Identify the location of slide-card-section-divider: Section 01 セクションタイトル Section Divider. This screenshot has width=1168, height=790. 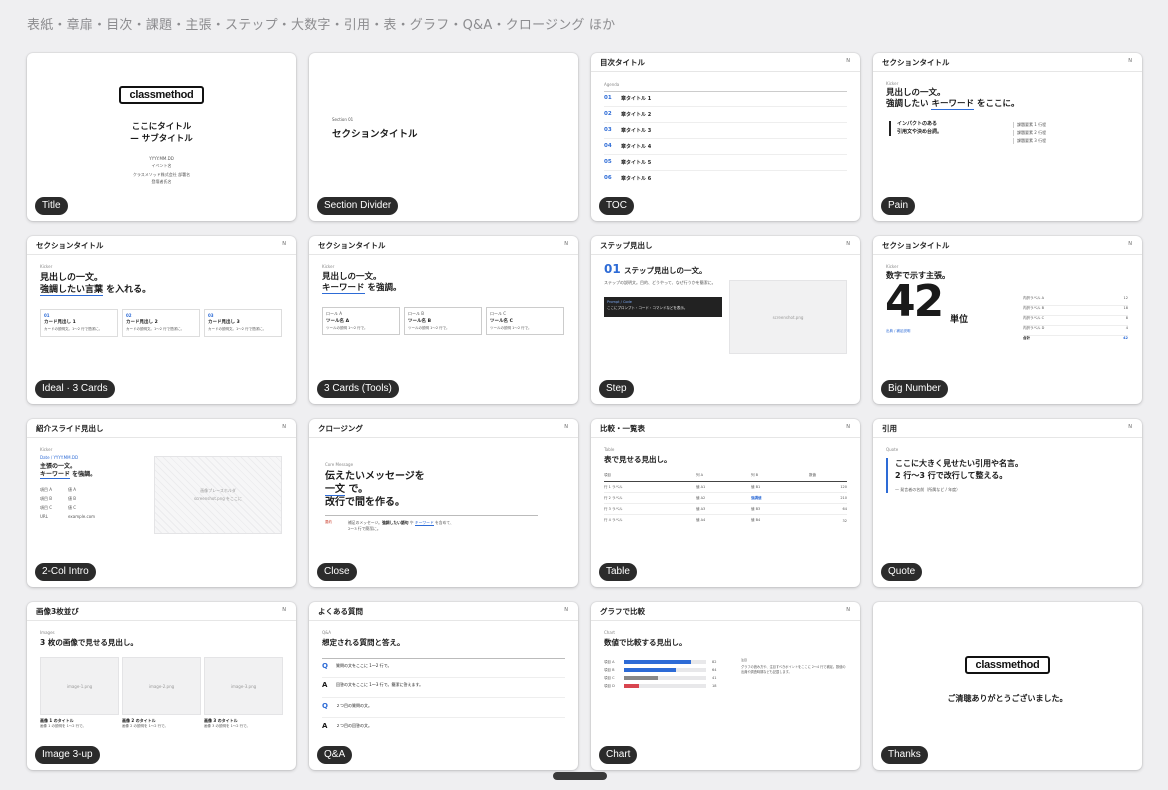
(443, 137).